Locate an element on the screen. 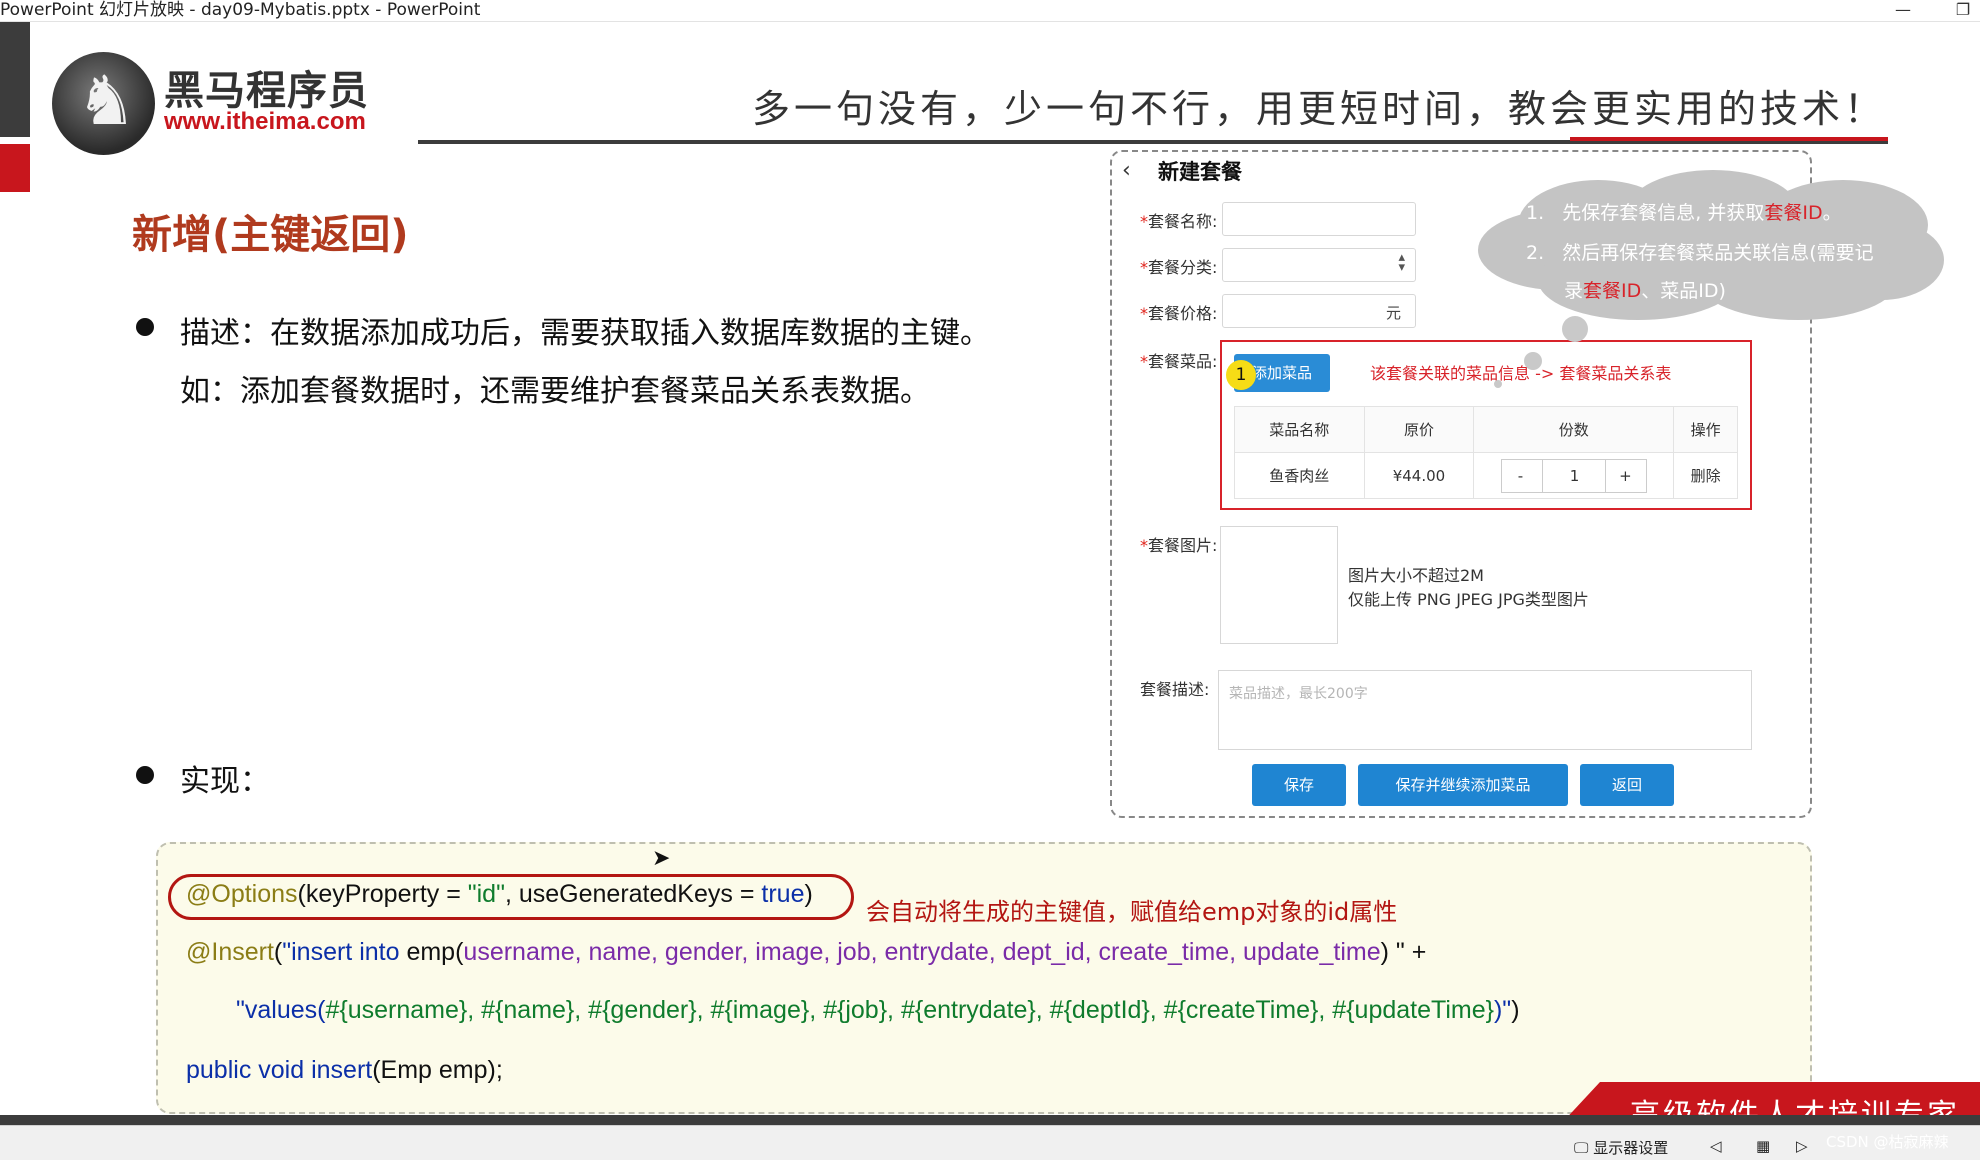  logo: ♞ 黑马程序员 www.itheima.com is located at coordinates (217, 103).